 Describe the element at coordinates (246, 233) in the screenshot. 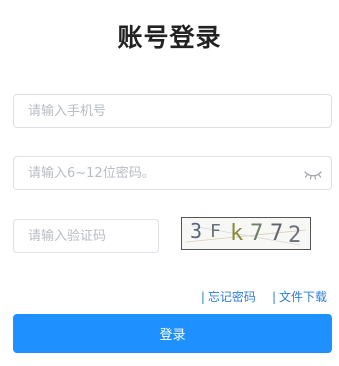

I see `captcha-image: 3 F k 7 7 2` at that location.